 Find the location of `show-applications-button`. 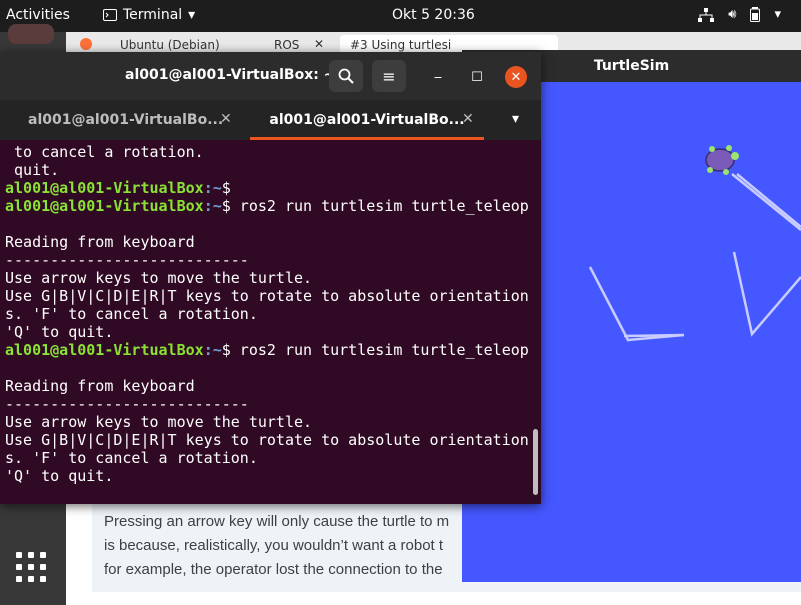

show-applications-button is located at coordinates (31, 567).